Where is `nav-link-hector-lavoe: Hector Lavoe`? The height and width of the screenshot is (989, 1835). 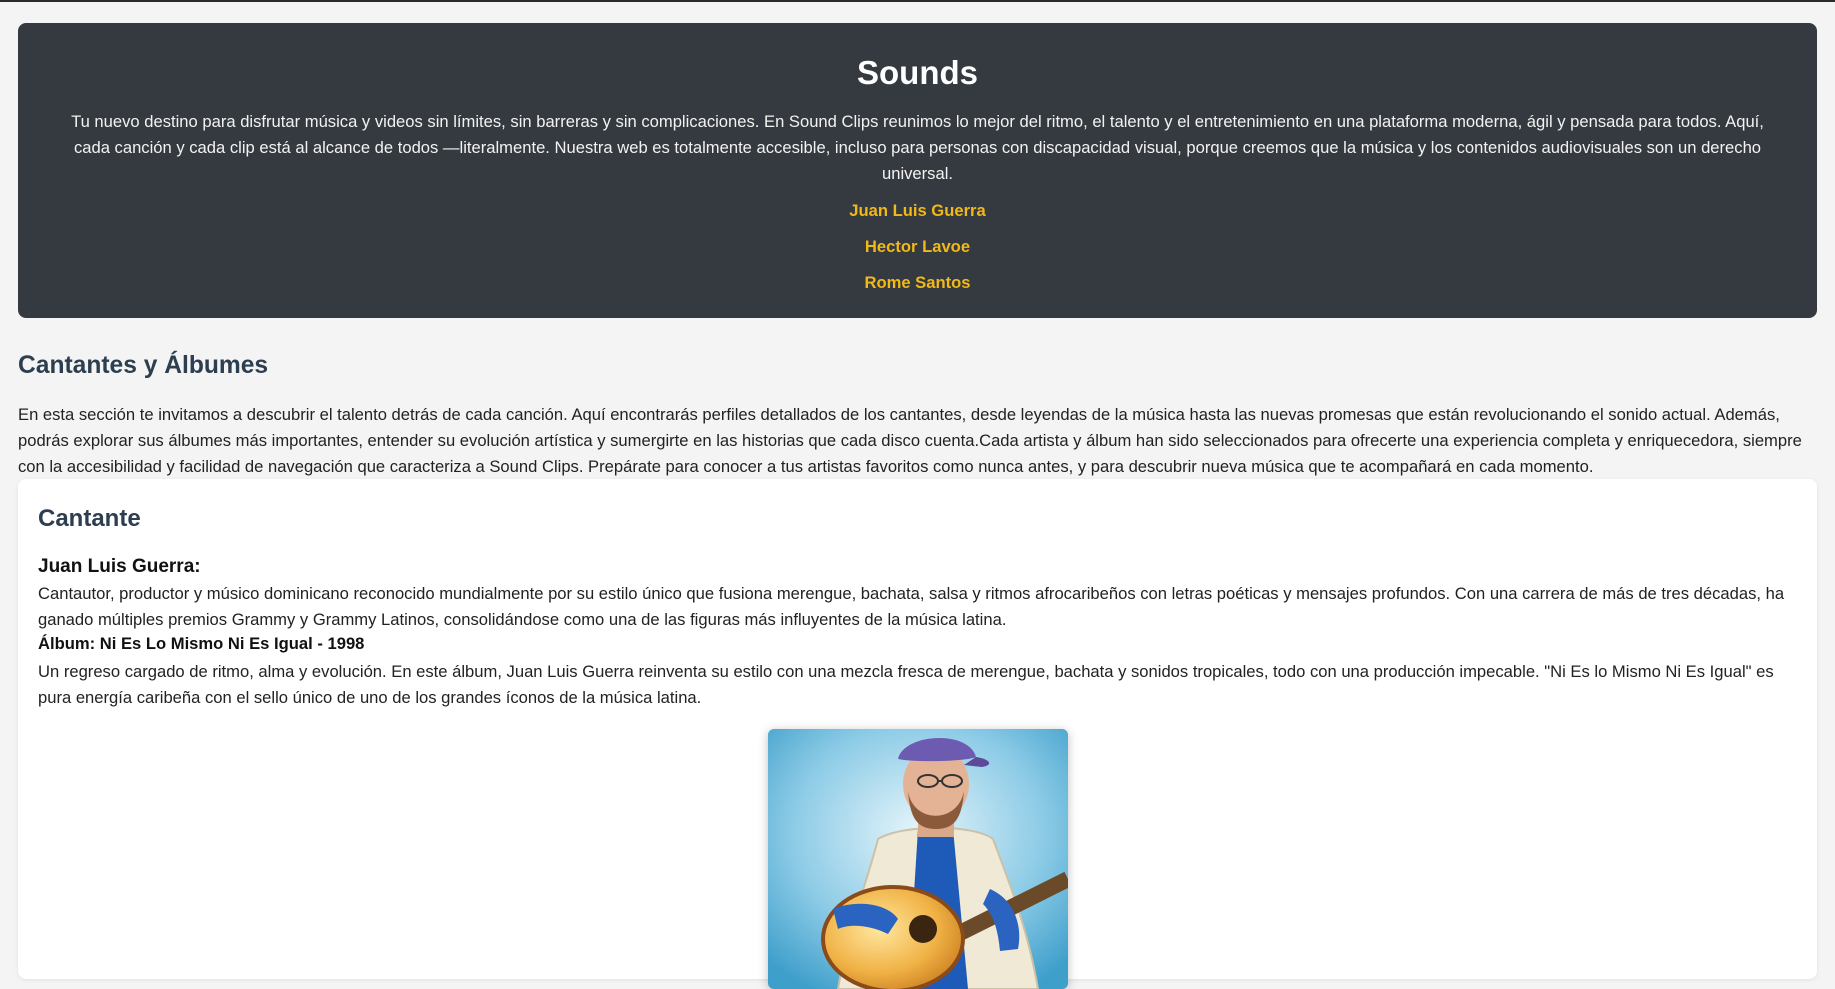
nav-link-hector-lavoe: Hector Lavoe is located at coordinates (918, 247).